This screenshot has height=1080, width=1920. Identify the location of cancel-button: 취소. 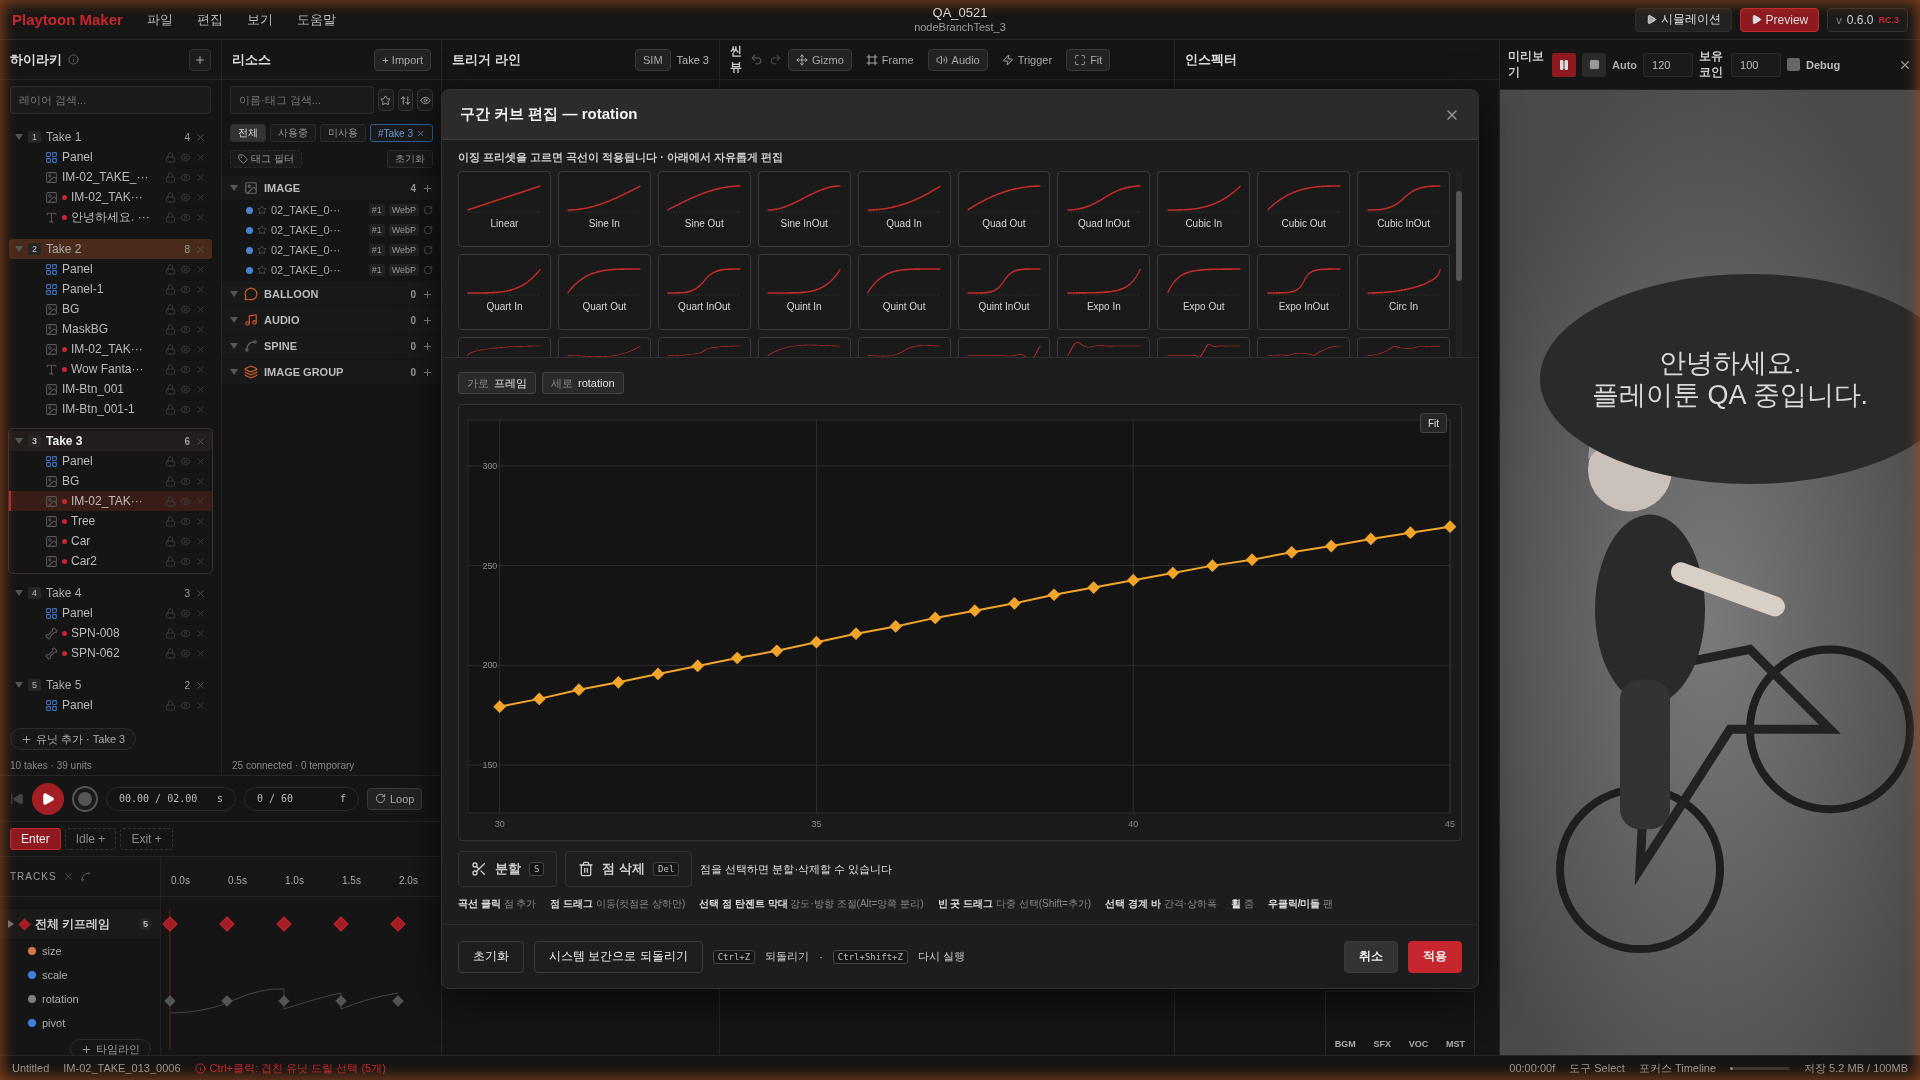
(1371, 956).